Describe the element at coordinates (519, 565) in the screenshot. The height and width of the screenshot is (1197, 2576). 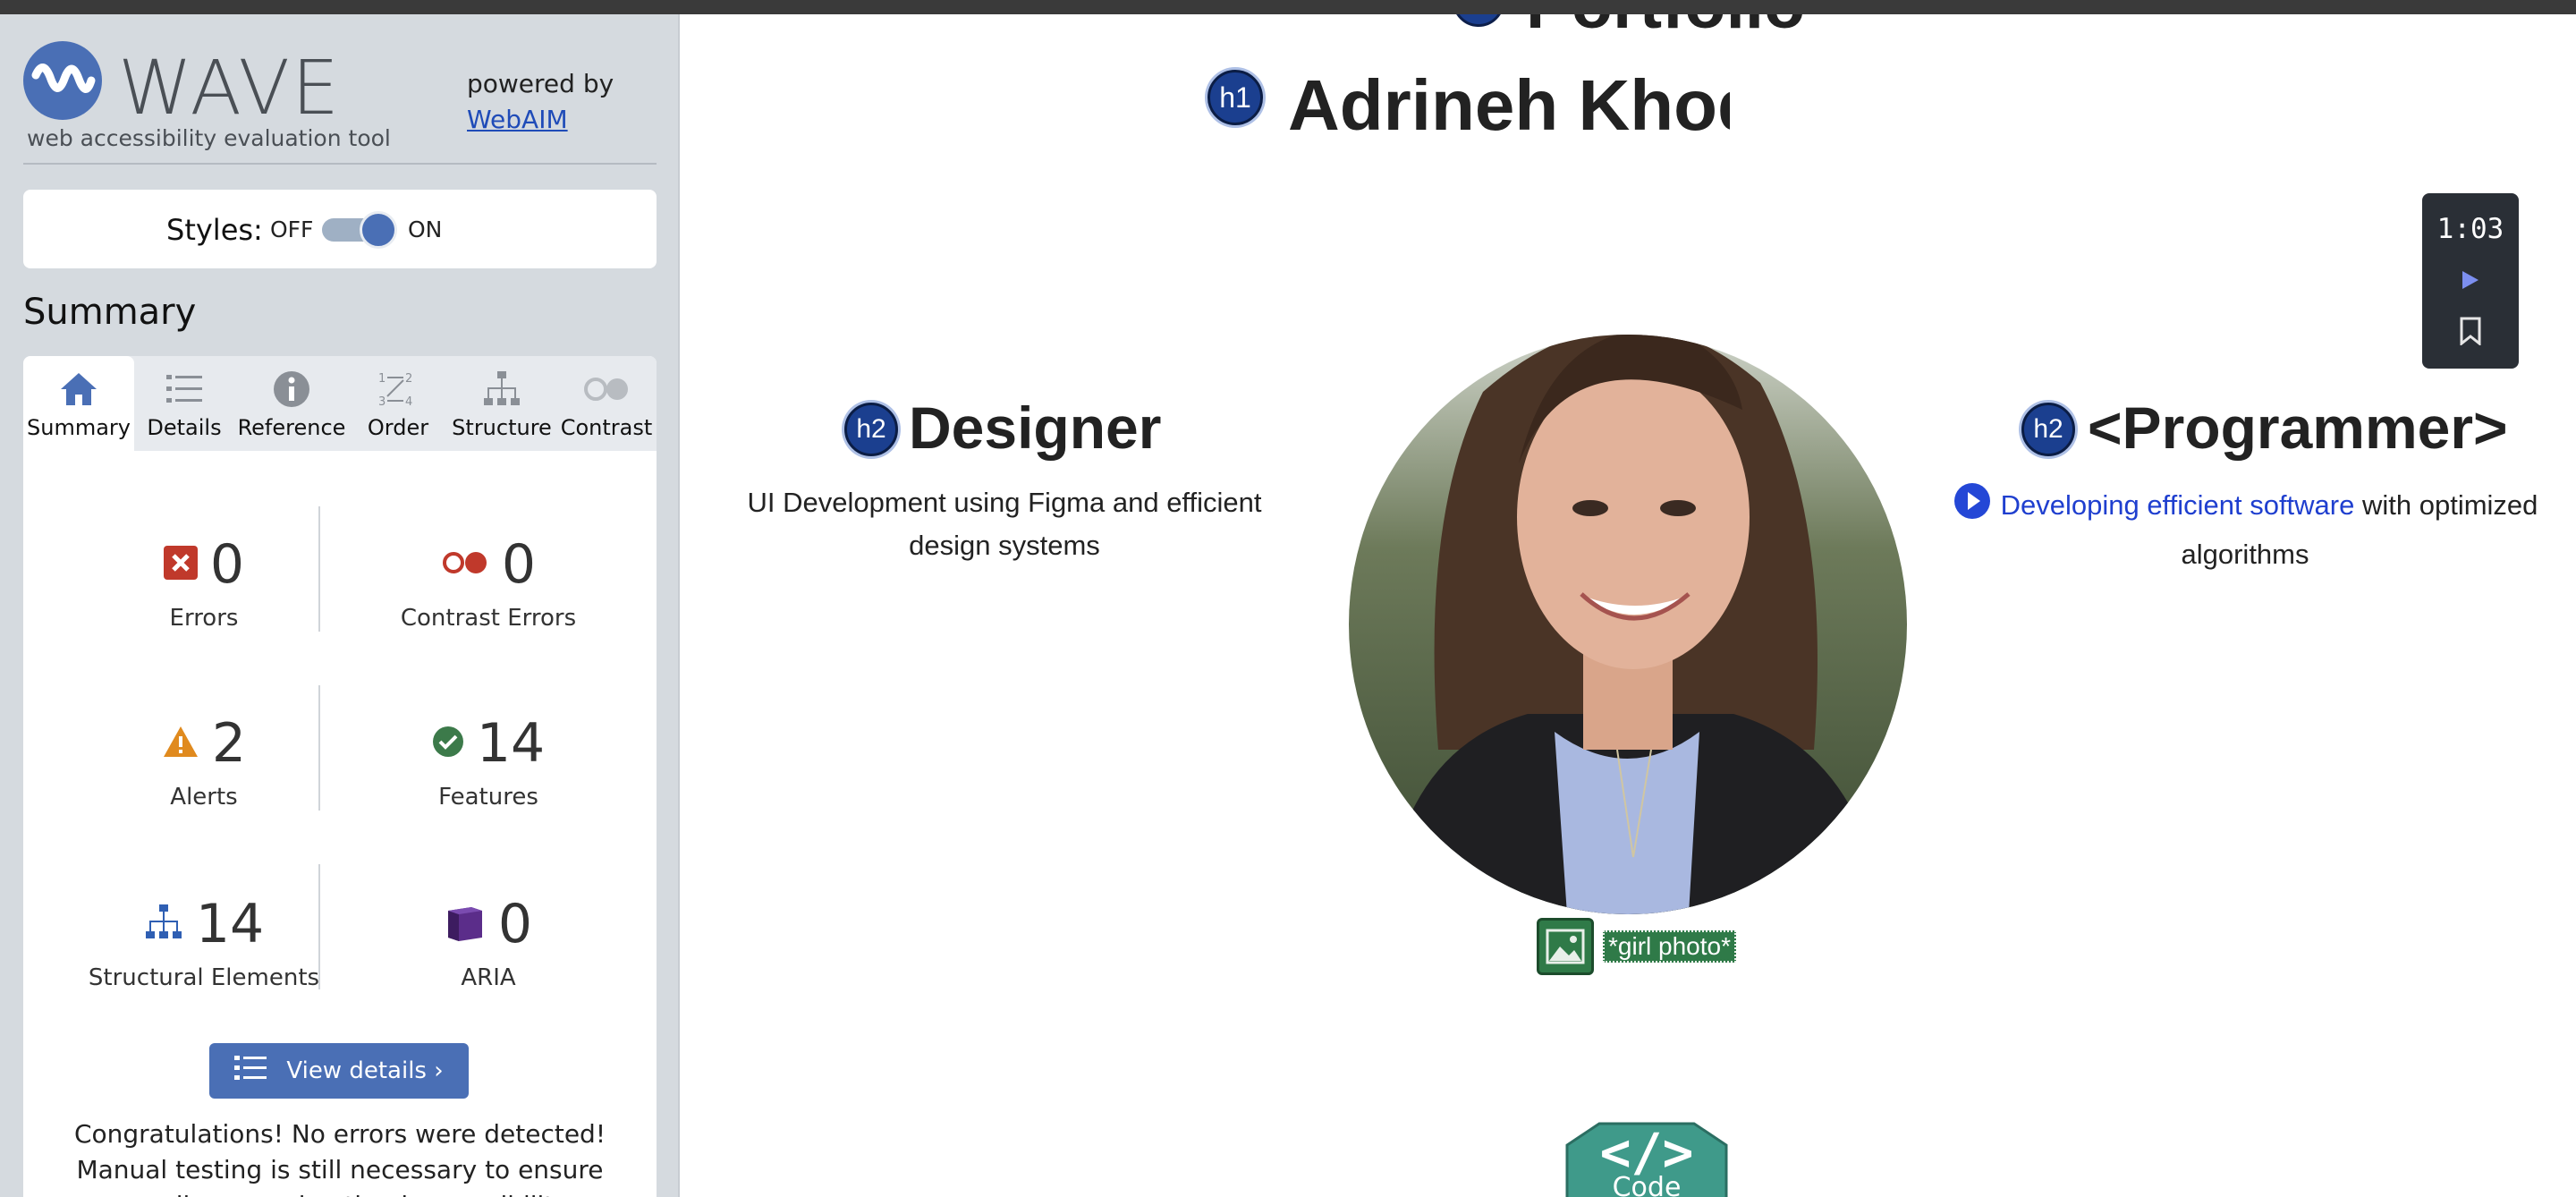
I see `contrast-errors-count: 0` at that location.